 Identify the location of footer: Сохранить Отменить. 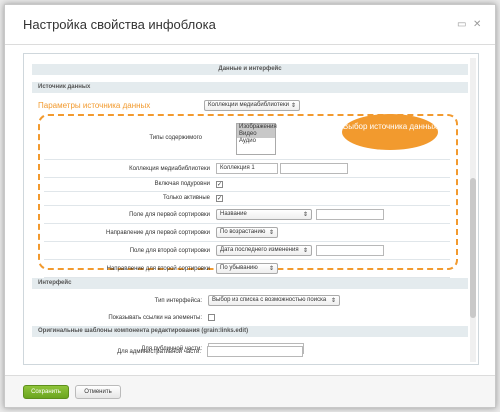
(250, 391).